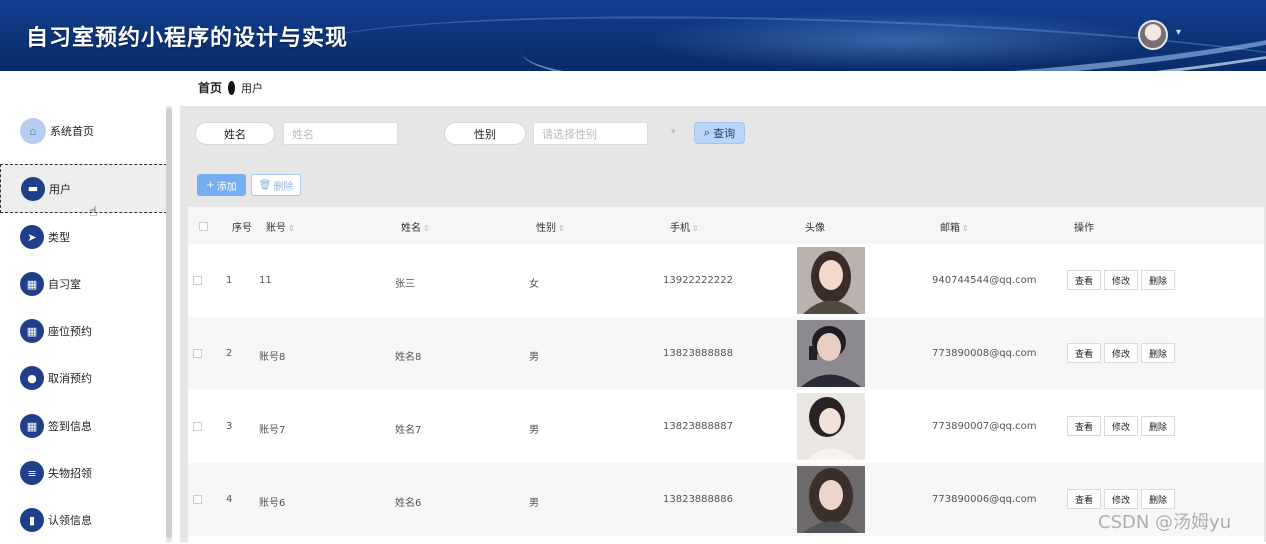 Image resolution: width=1266 pixels, height=544 pixels. What do you see at coordinates (229, 499) in the screenshot?
I see `cell-index: 4` at bounding box center [229, 499].